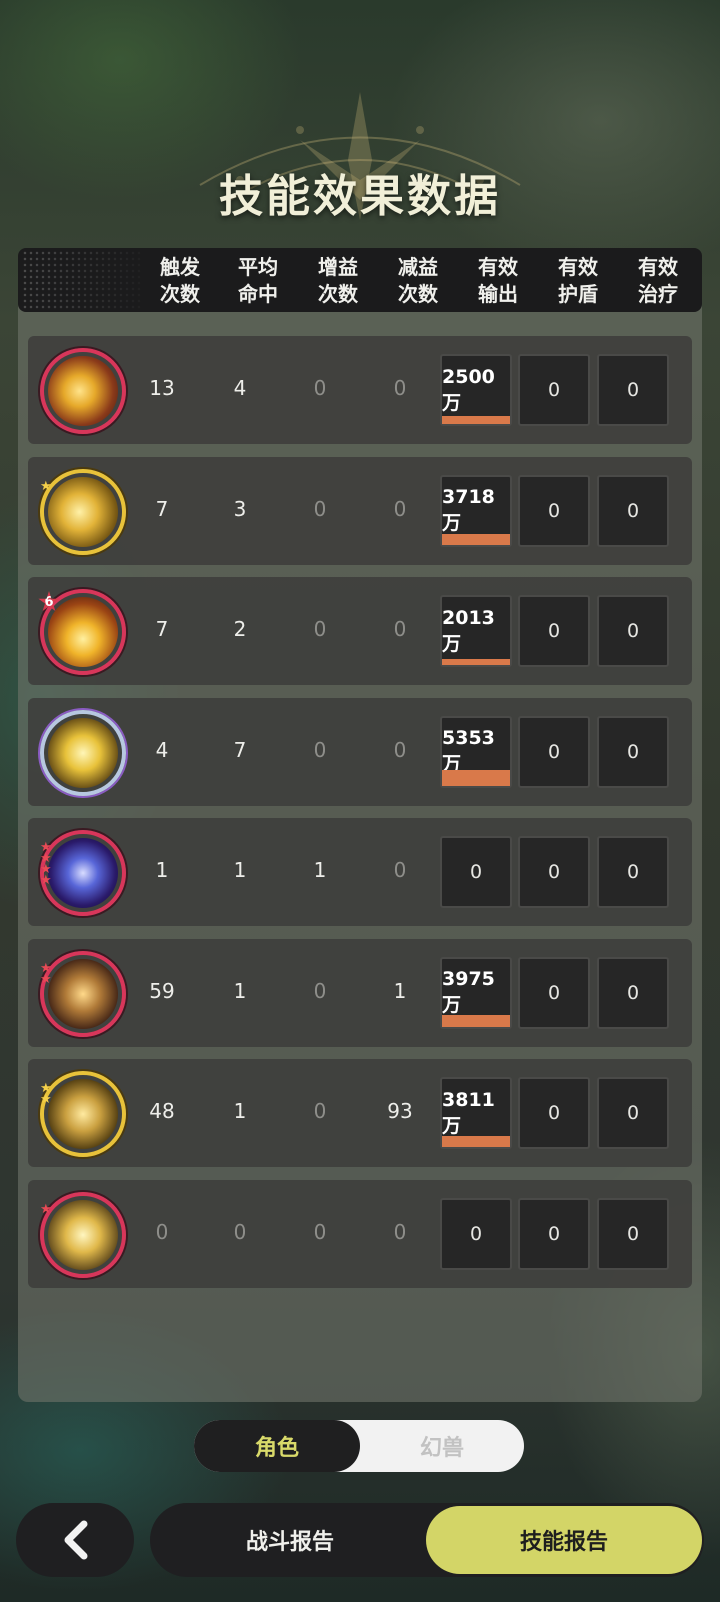  What do you see at coordinates (338, 280) in the screenshot?
I see `col-header-buff: 增益 次数` at bounding box center [338, 280].